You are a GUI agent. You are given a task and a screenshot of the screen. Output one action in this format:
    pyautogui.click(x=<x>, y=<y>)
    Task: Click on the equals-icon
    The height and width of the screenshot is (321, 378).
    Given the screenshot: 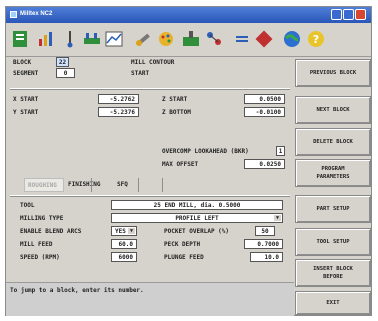 What is the action you would take?
    pyautogui.click(x=242, y=39)
    